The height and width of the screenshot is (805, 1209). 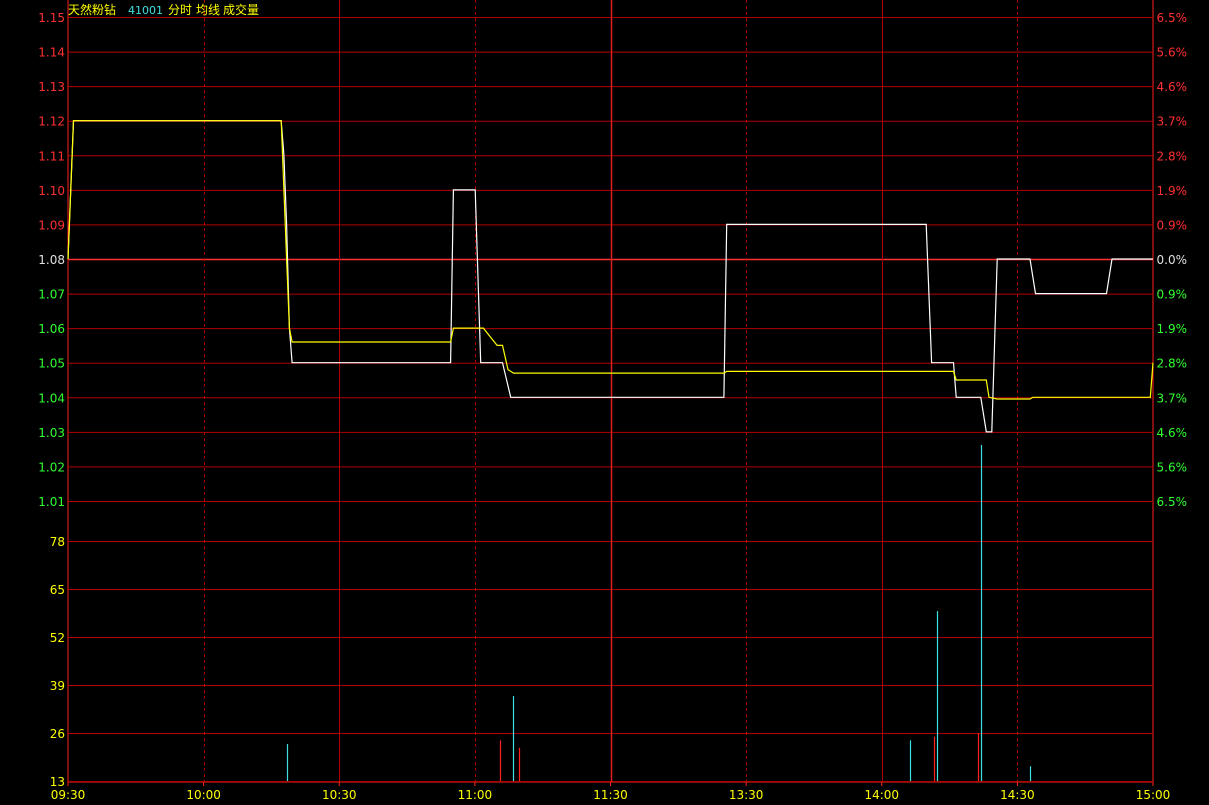 What do you see at coordinates (1153, 795) in the screenshot?
I see `time-tick-label: 15:00` at bounding box center [1153, 795].